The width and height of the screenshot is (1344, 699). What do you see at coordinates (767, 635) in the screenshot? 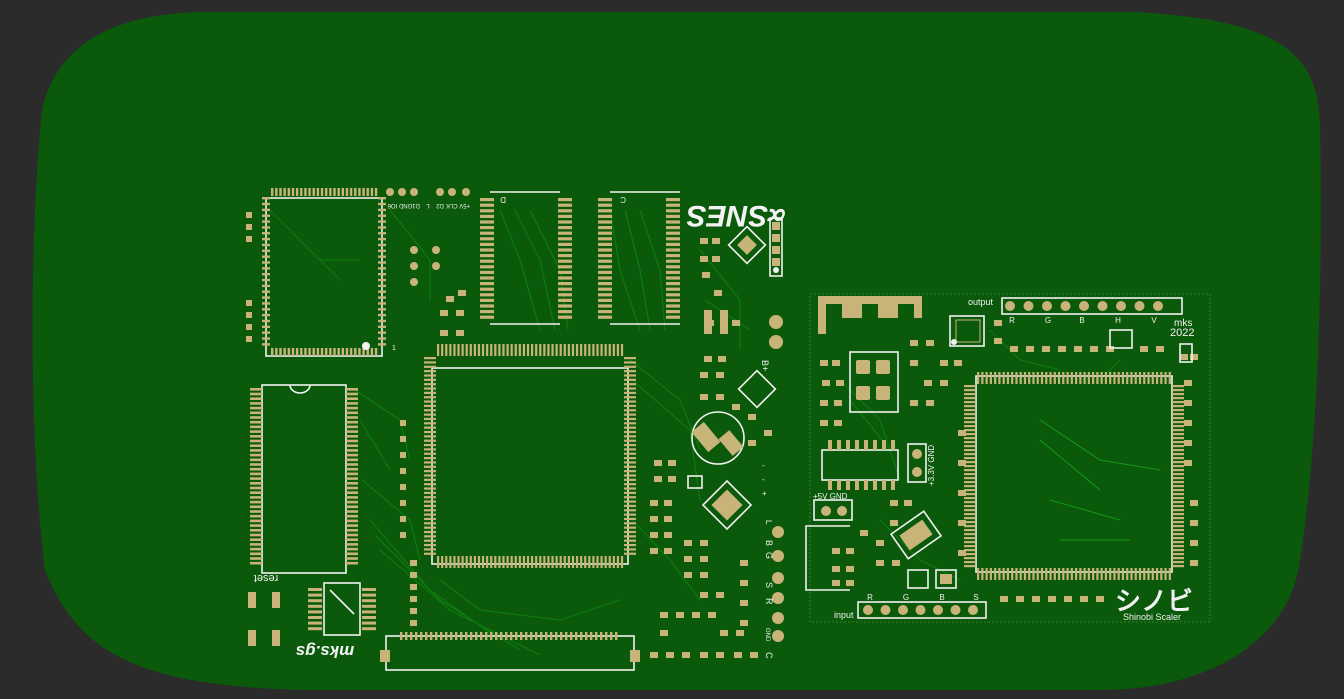
I see `label-side-gnd: GND` at bounding box center [767, 635].